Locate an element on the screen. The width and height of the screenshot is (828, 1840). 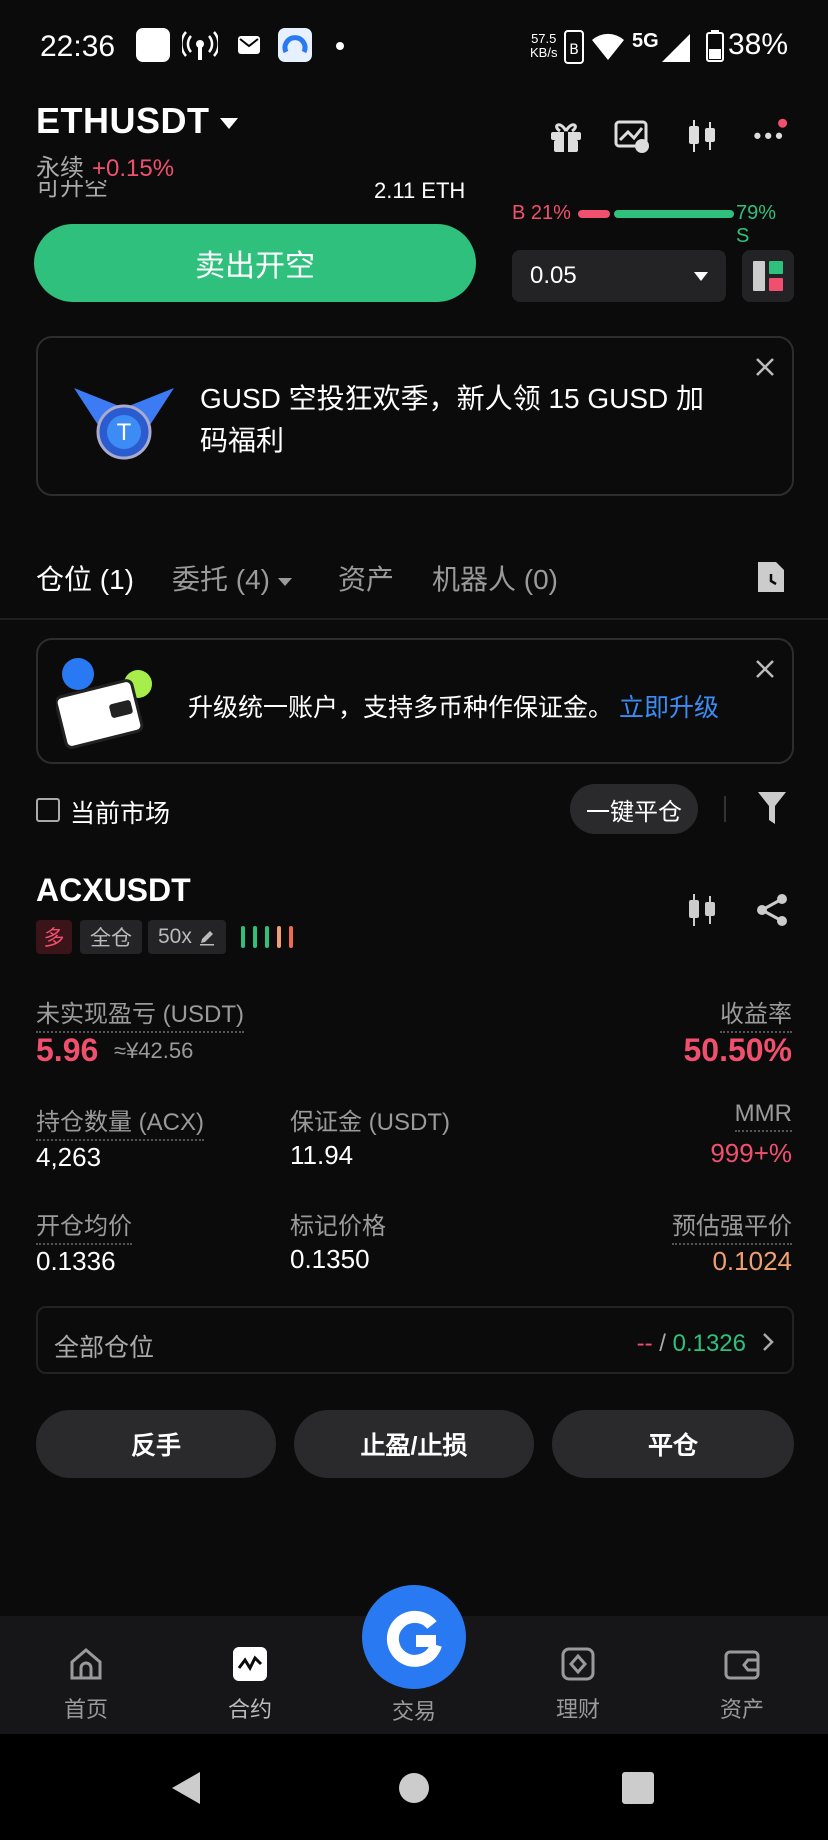
all-positions-left: -- is located at coordinates (644, 1343).